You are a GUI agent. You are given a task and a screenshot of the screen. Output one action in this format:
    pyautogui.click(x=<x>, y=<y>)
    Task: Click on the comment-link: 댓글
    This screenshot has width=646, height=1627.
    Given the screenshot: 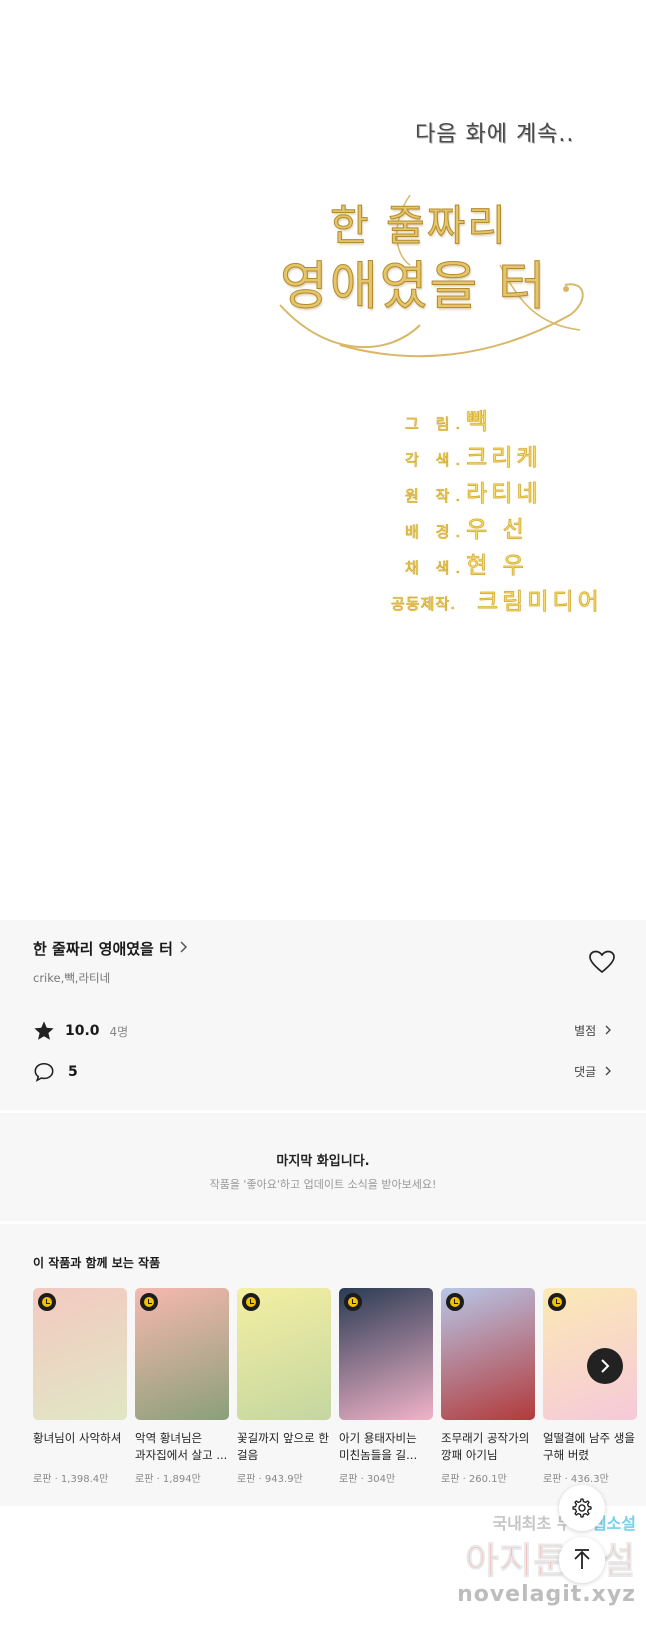 What is the action you would take?
    pyautogui.click(x=593, y=1071)
    